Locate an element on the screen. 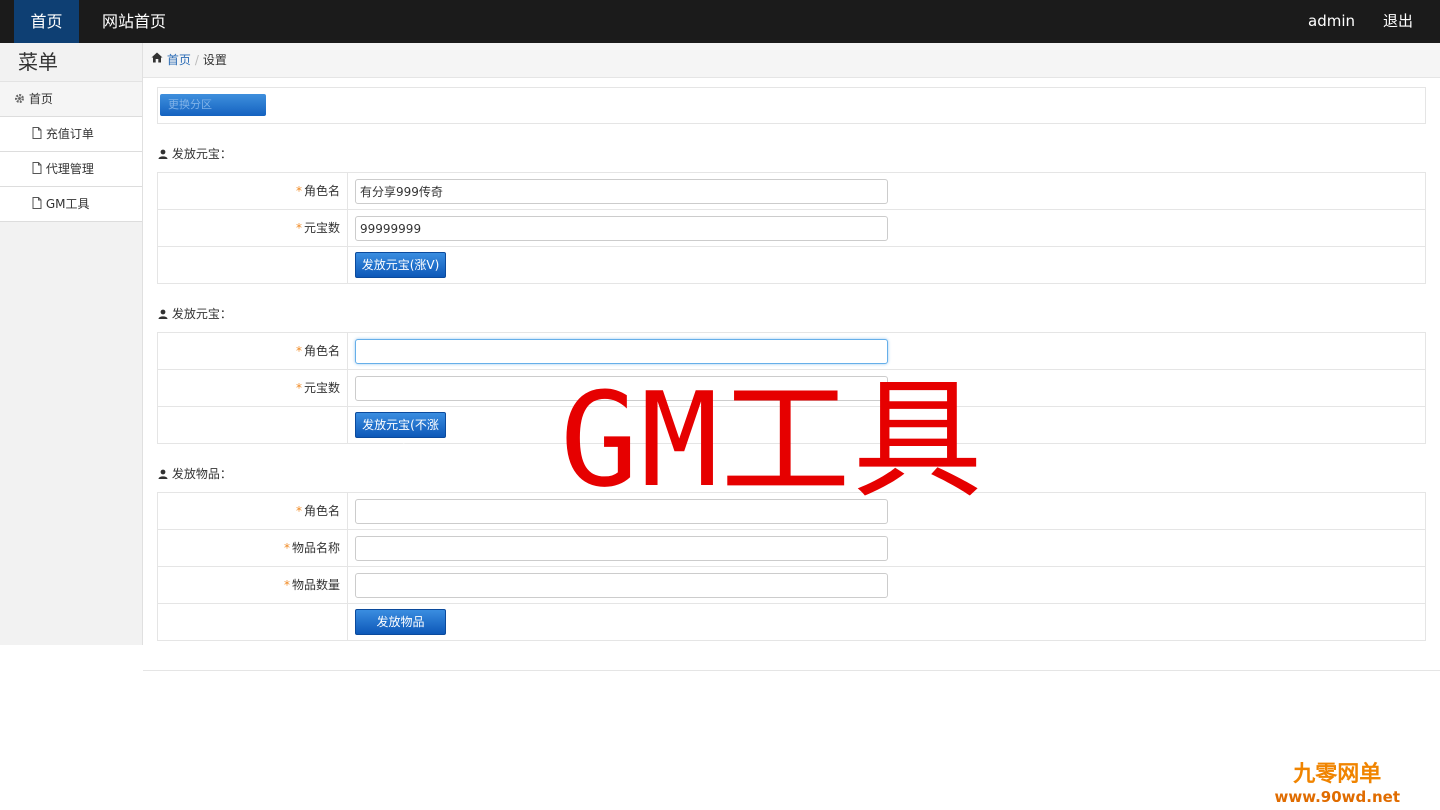 This screenshot has width=1440, height=810. form-row: * 元宝数 is located at coordinates (791, 228).